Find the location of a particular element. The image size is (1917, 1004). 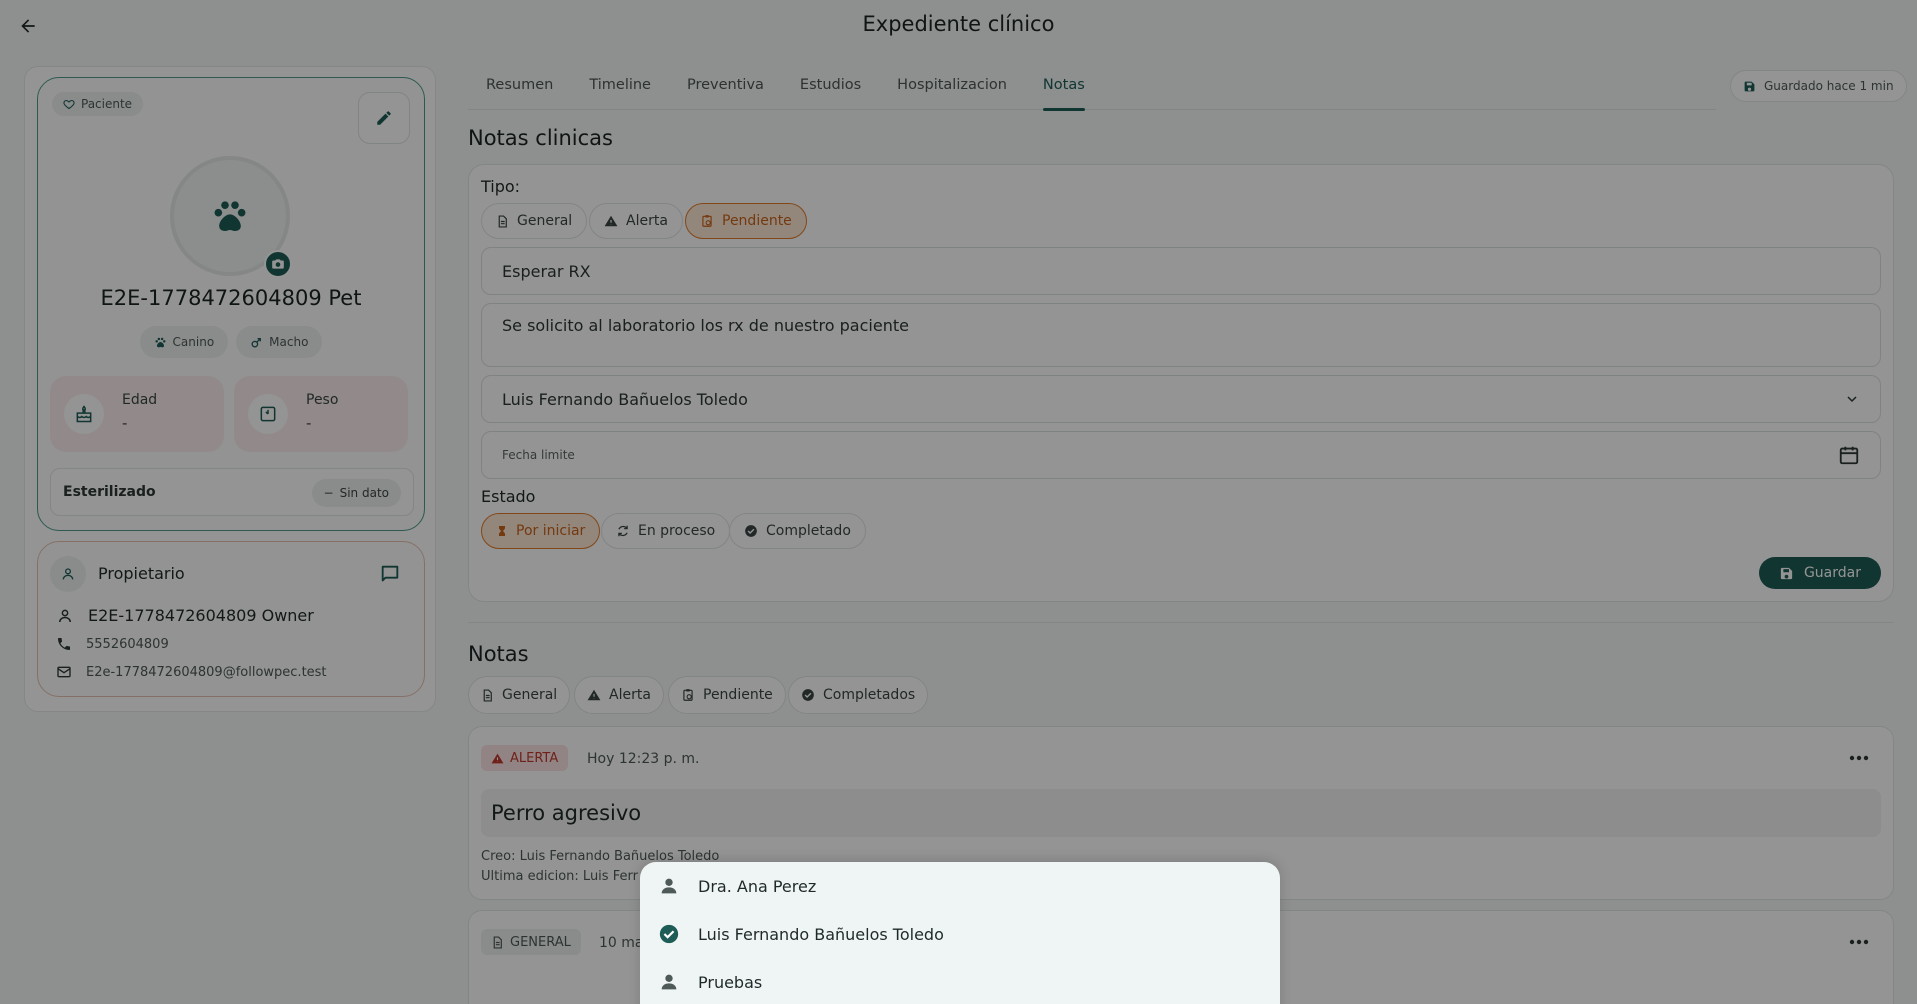

assignee-option-label: Luis Fernando Bañuelos Toledo is located at coordinates (821, 934).